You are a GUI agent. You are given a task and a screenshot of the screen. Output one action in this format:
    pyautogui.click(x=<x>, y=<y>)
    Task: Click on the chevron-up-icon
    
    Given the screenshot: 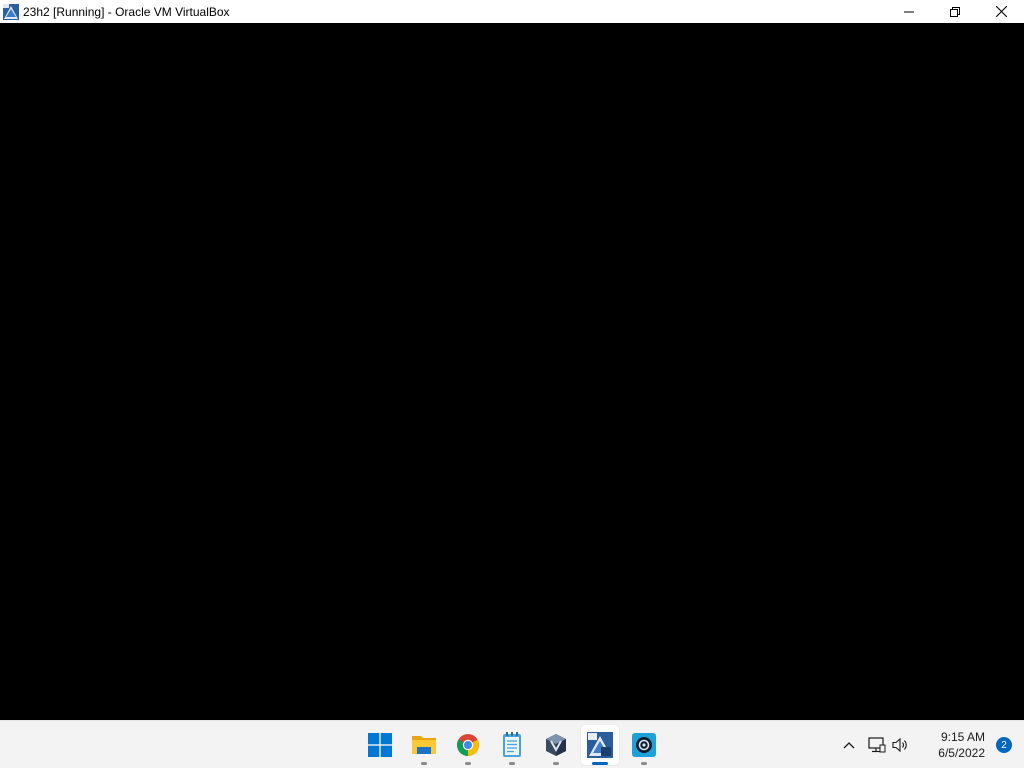 What is the action you would take?
    pyautogui.click(x=849, y=745)
    